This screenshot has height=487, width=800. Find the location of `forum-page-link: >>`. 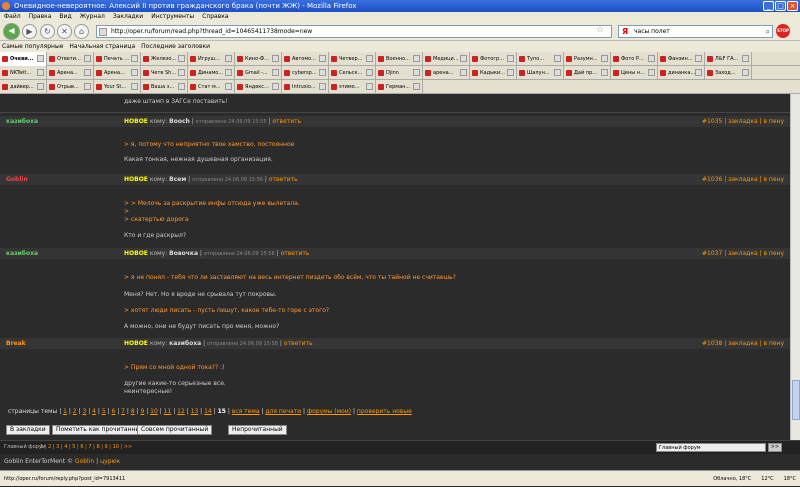

forum-page-link: >> is located at coordinates (128, 447).